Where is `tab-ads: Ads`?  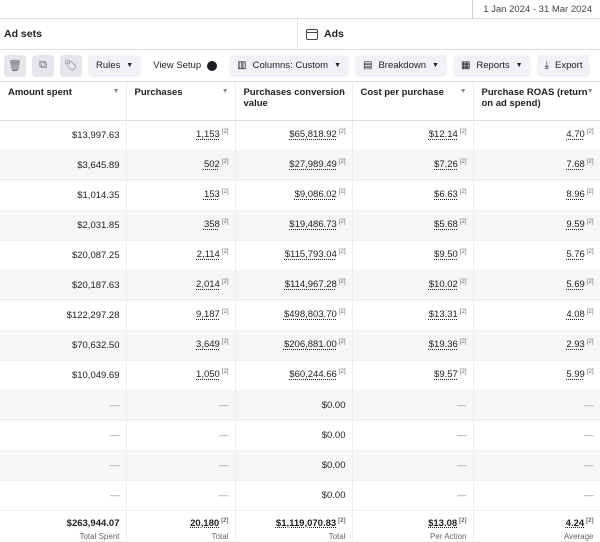 tab-ads: Ads is located at coordinates (325, 34).